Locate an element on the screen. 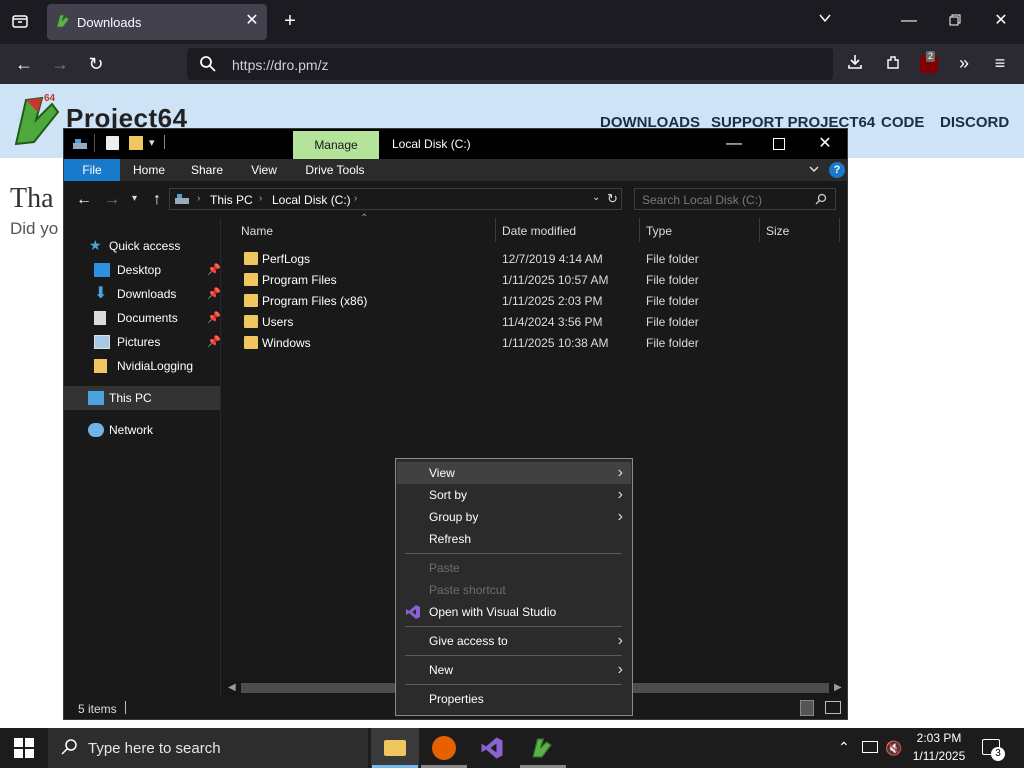 The width and height of the screenshot is (1024, 768). menu-item-paste: Paste is located at coordinates (514, 568).